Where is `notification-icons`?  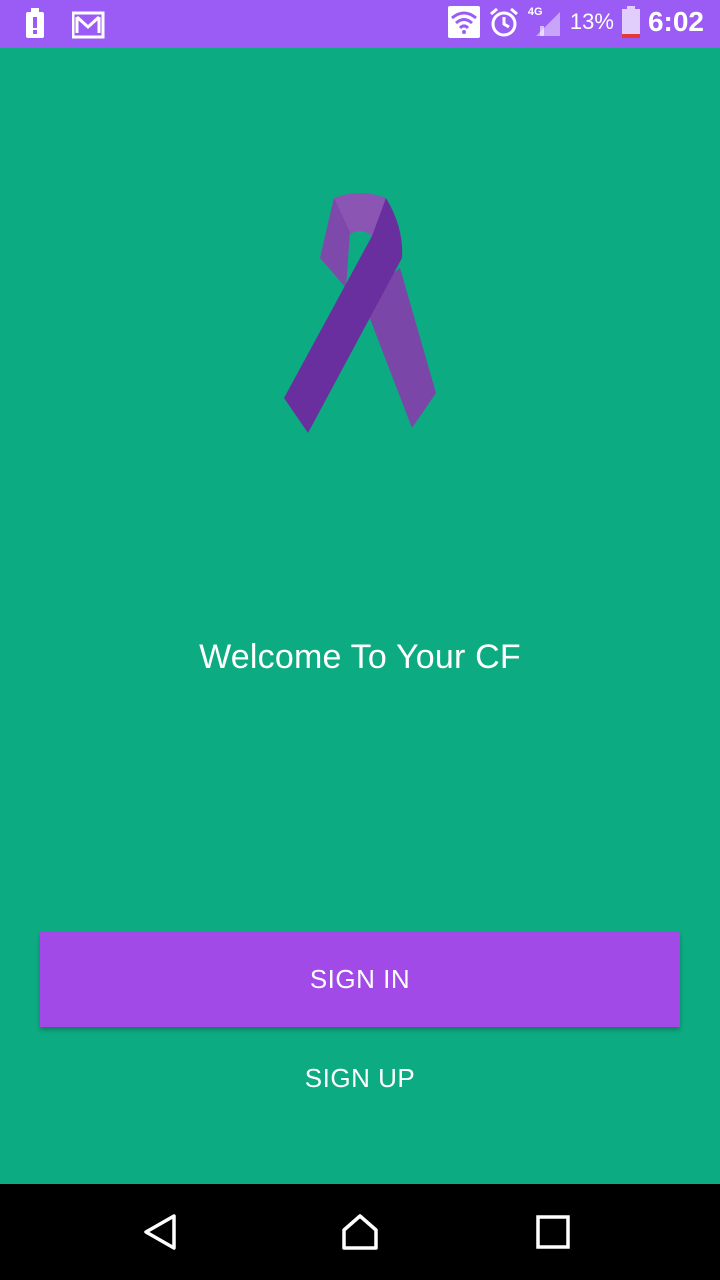
notification-icons is located at coordinates (66, 24).